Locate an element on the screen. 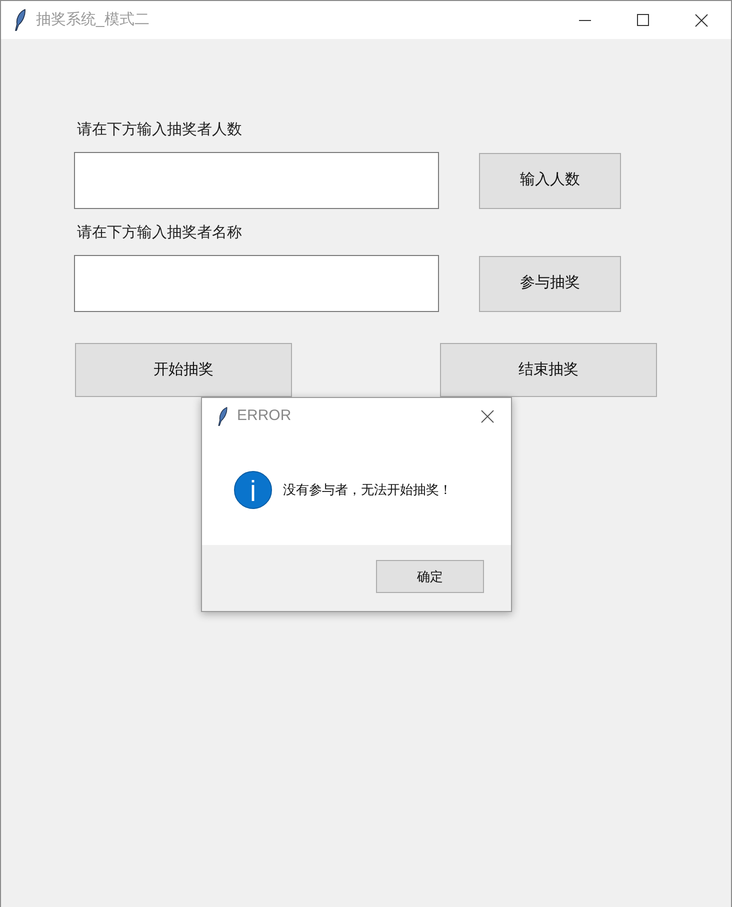 This screenshot has width=732, height=907. ok-button: 确定 is located at coordinates (430, 576).